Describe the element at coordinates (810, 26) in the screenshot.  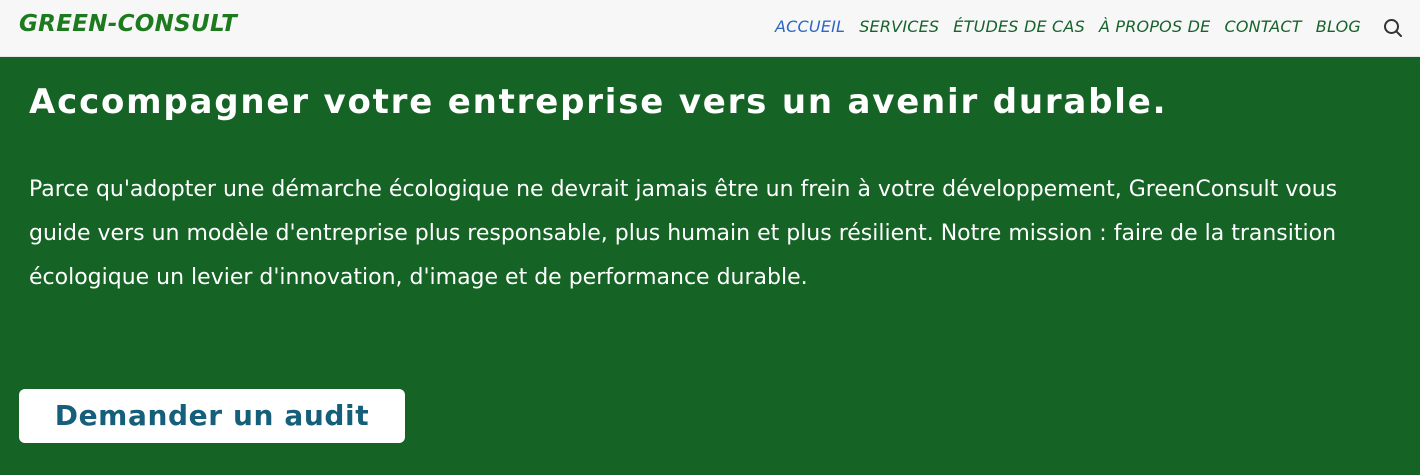
I see `nav-item-accueil: ACCUEIL` at that location.